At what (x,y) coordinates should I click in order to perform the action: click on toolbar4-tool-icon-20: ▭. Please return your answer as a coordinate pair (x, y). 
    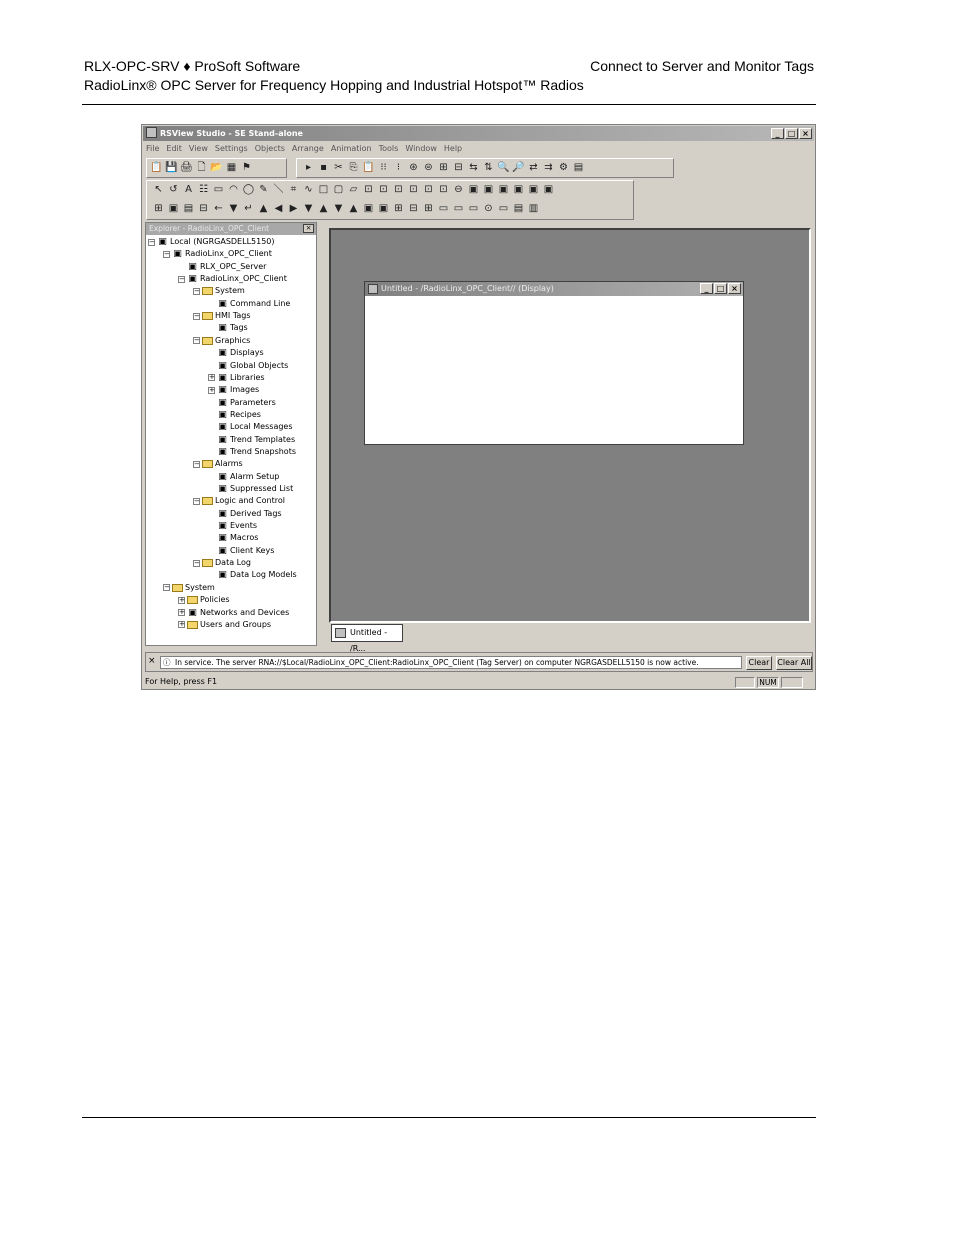
    Looking at the image, I should click on (458, 208).